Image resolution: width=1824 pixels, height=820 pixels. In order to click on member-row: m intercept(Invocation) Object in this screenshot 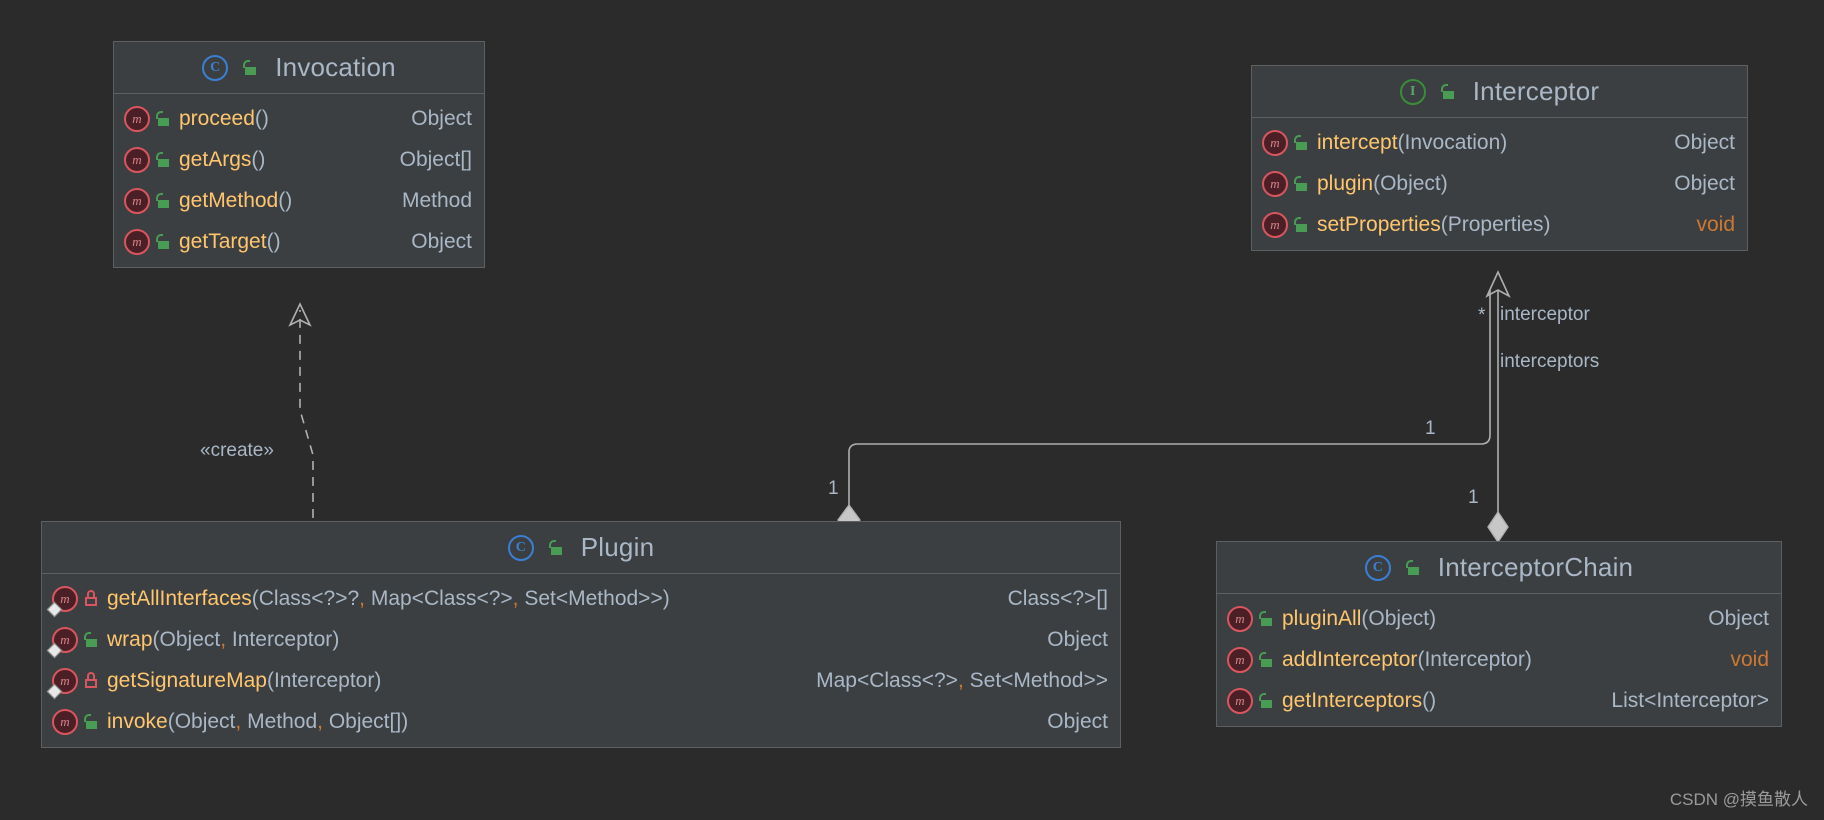, I will do `click(1499, 142)`.